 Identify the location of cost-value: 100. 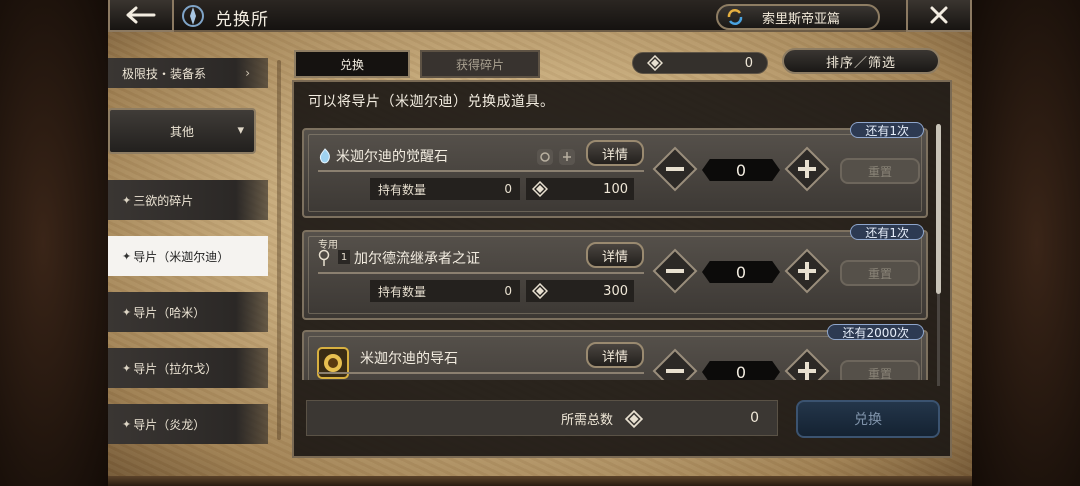
(615, 189).